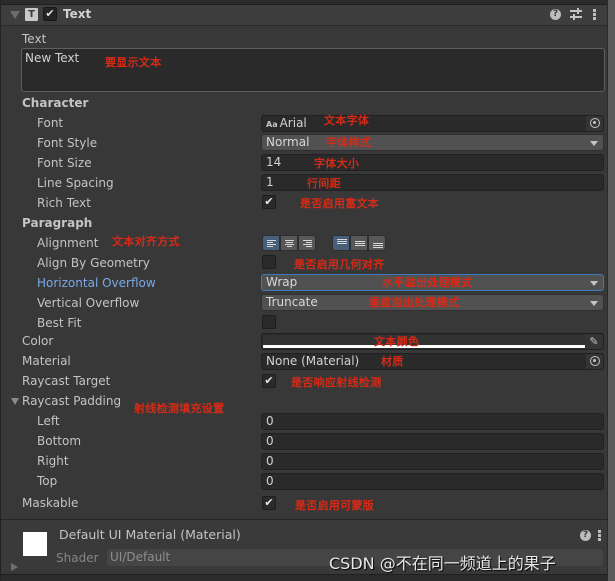  I want to click on vertical-alignment-group, so click(359, 243).